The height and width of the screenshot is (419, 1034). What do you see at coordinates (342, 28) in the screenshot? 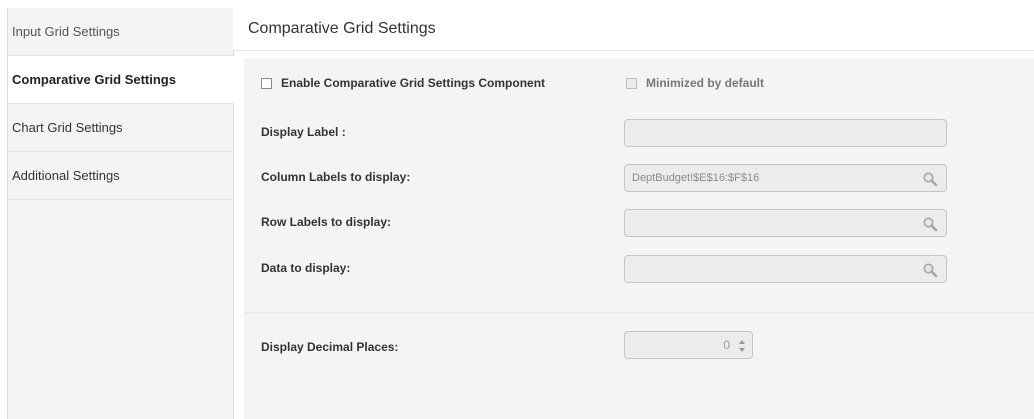
I see `page-title: Comparative Grid Settings` at bounding box center [342, 28].